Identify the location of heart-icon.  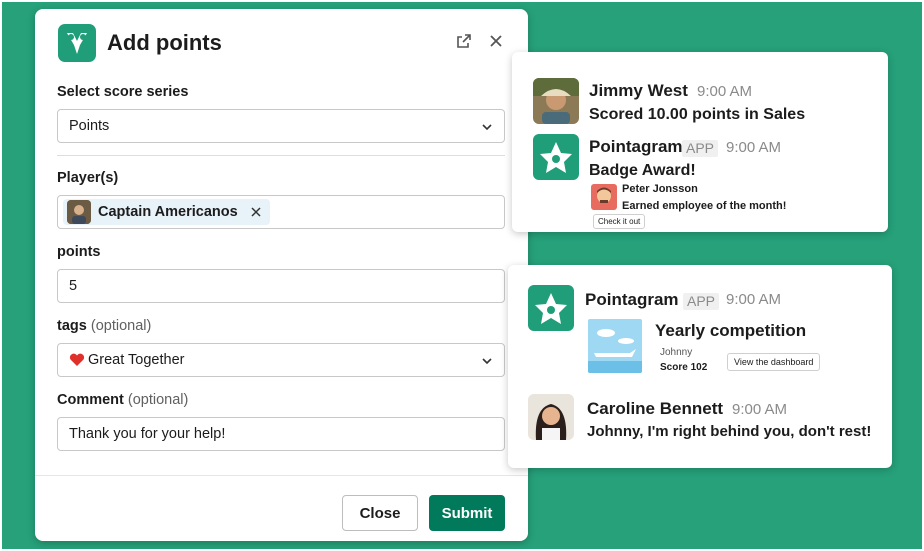
(77, 359).